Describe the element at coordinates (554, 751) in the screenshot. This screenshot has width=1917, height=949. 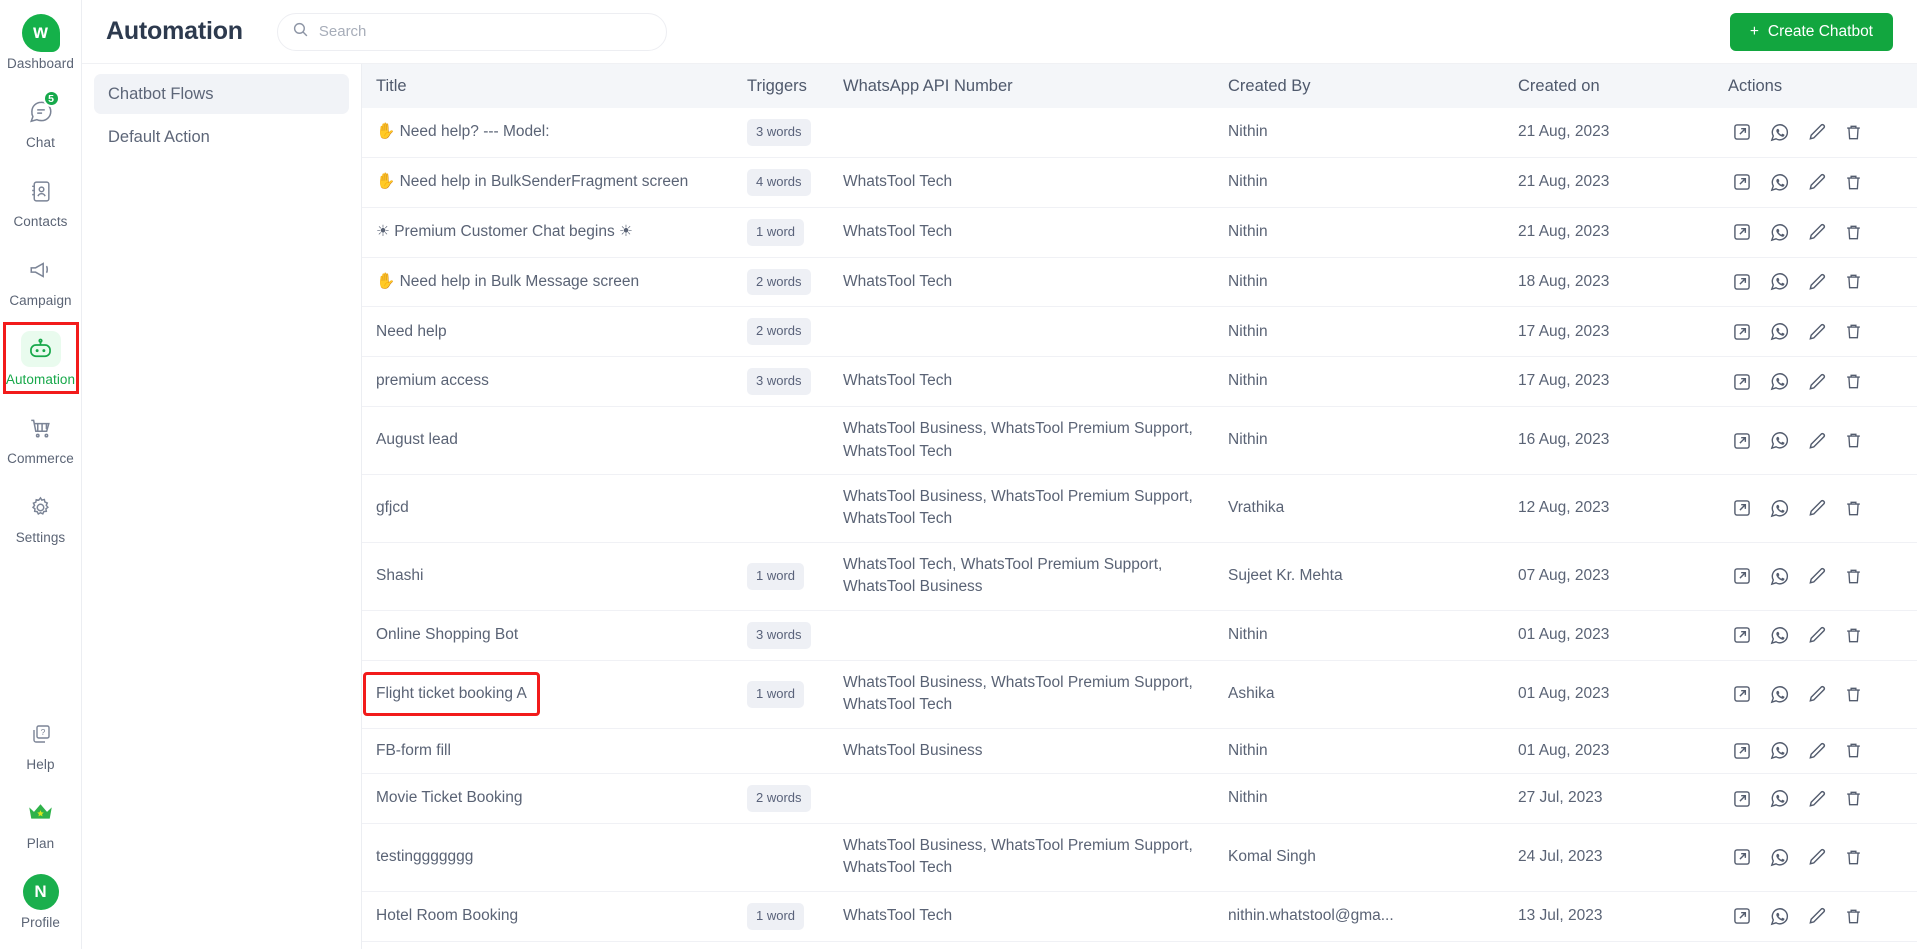
I see `cell-title: FB-form fill` at that location.